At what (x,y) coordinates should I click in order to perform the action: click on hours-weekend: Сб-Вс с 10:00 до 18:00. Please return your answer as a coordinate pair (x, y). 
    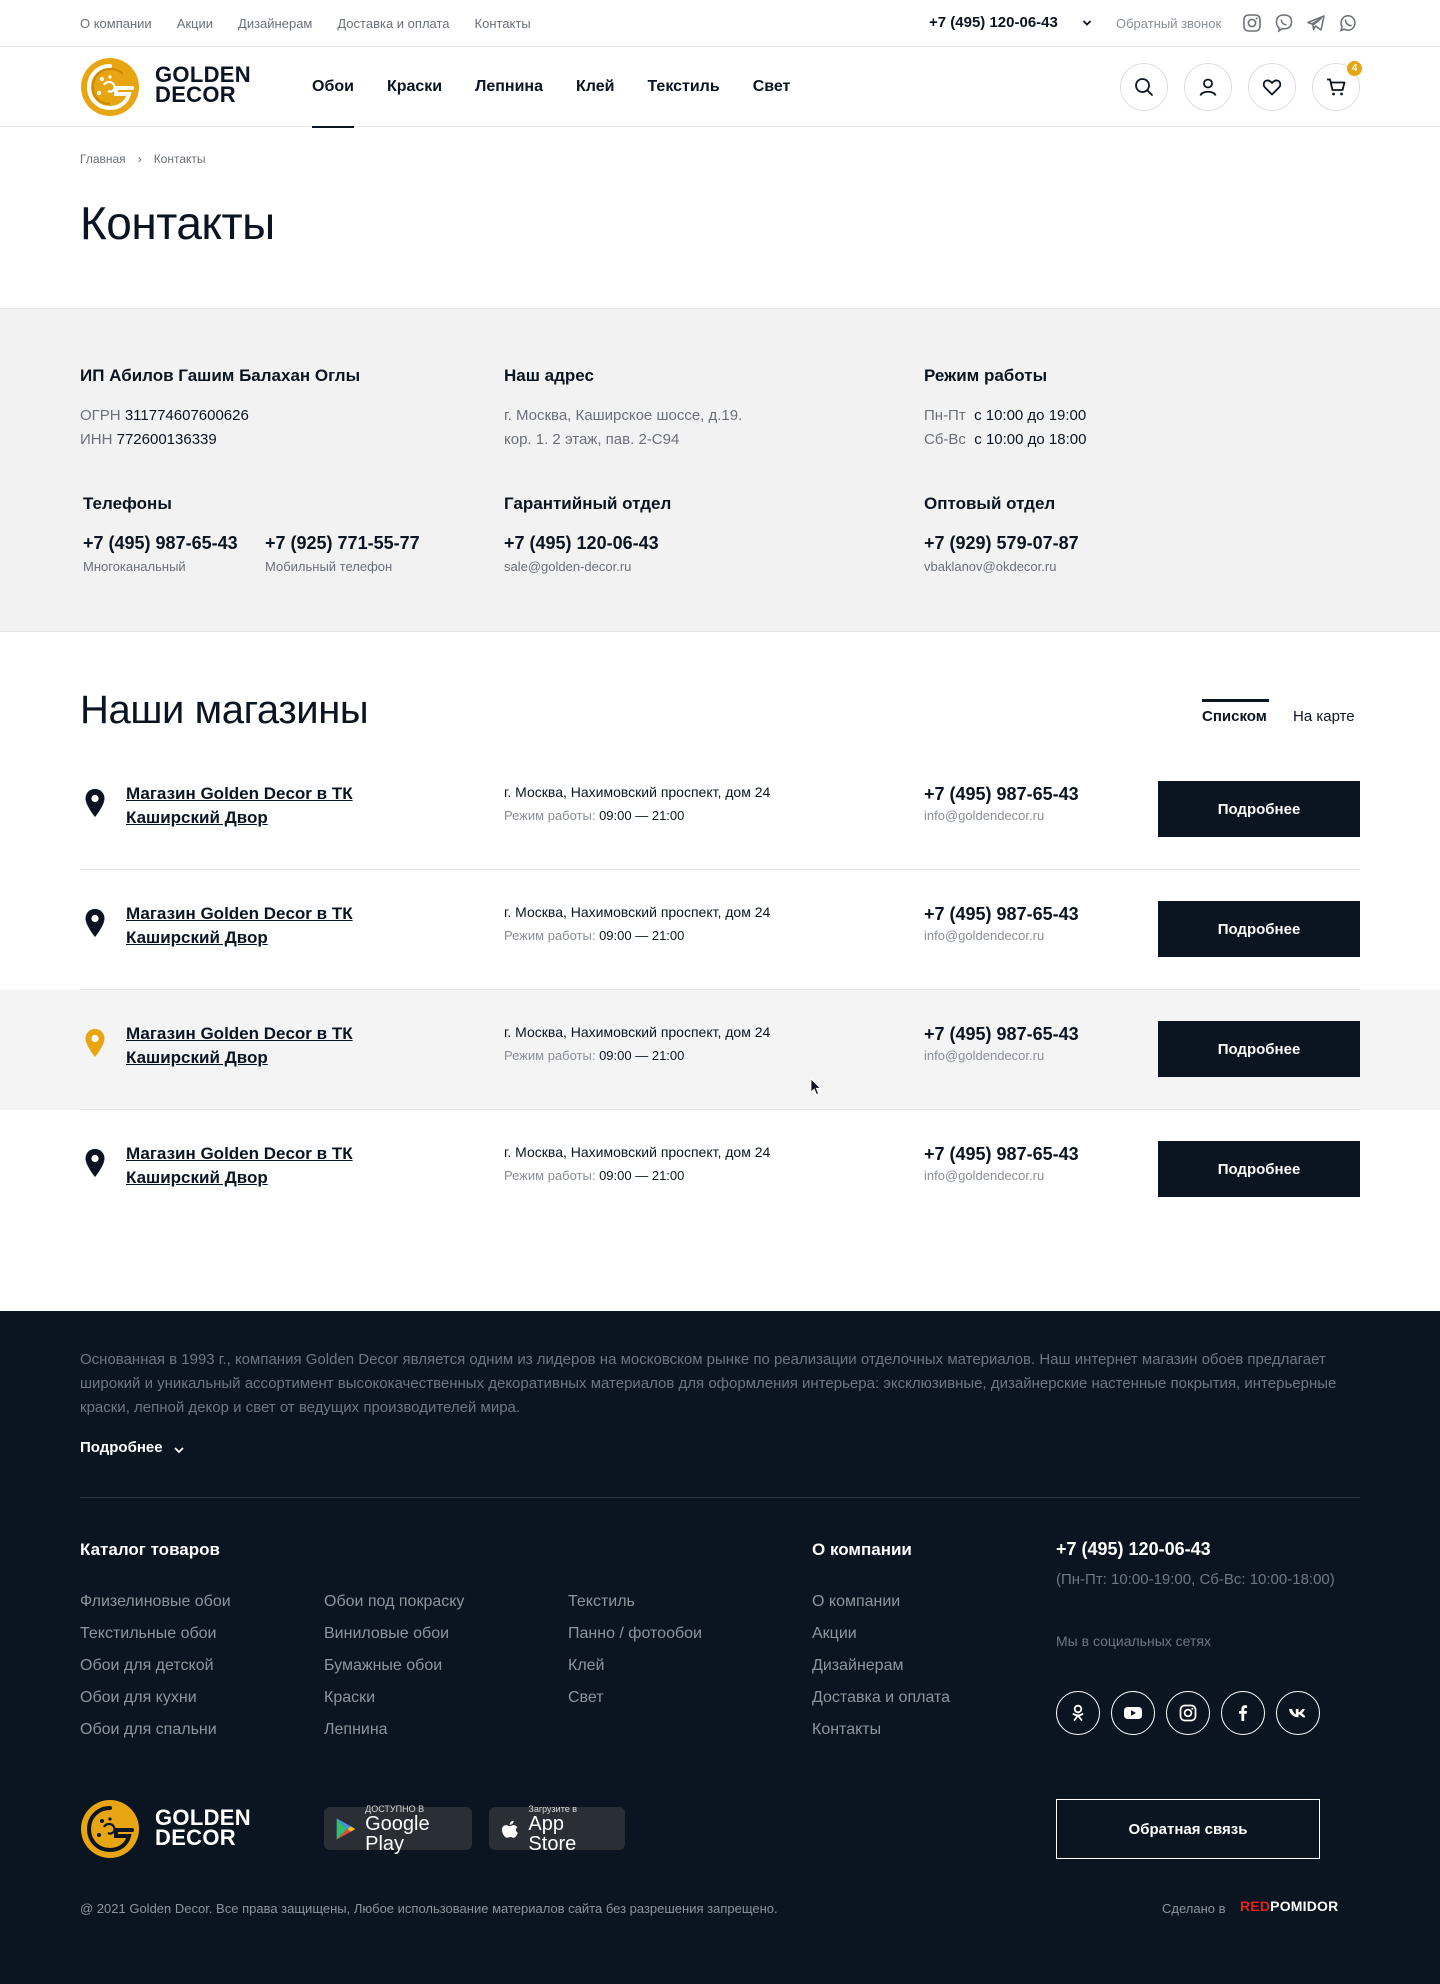
    Looking at the image, I should click on (1005, 440).